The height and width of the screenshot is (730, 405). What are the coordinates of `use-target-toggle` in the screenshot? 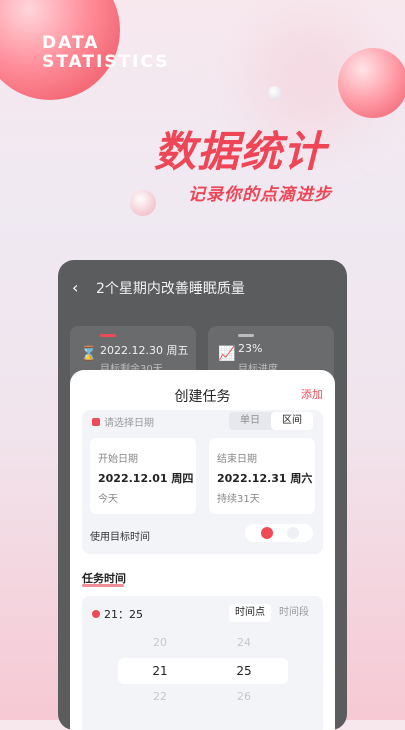 It's located at (279, 533).